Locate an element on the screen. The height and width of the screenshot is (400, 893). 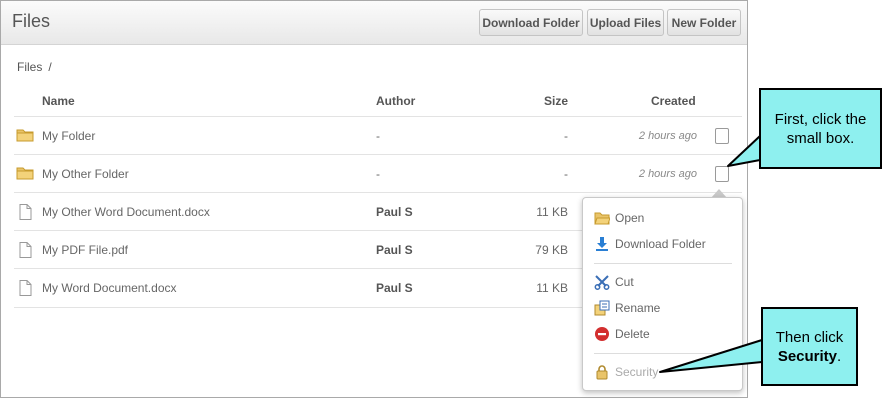
callout-text: Then click Security. is located at coordinates (810, 347).